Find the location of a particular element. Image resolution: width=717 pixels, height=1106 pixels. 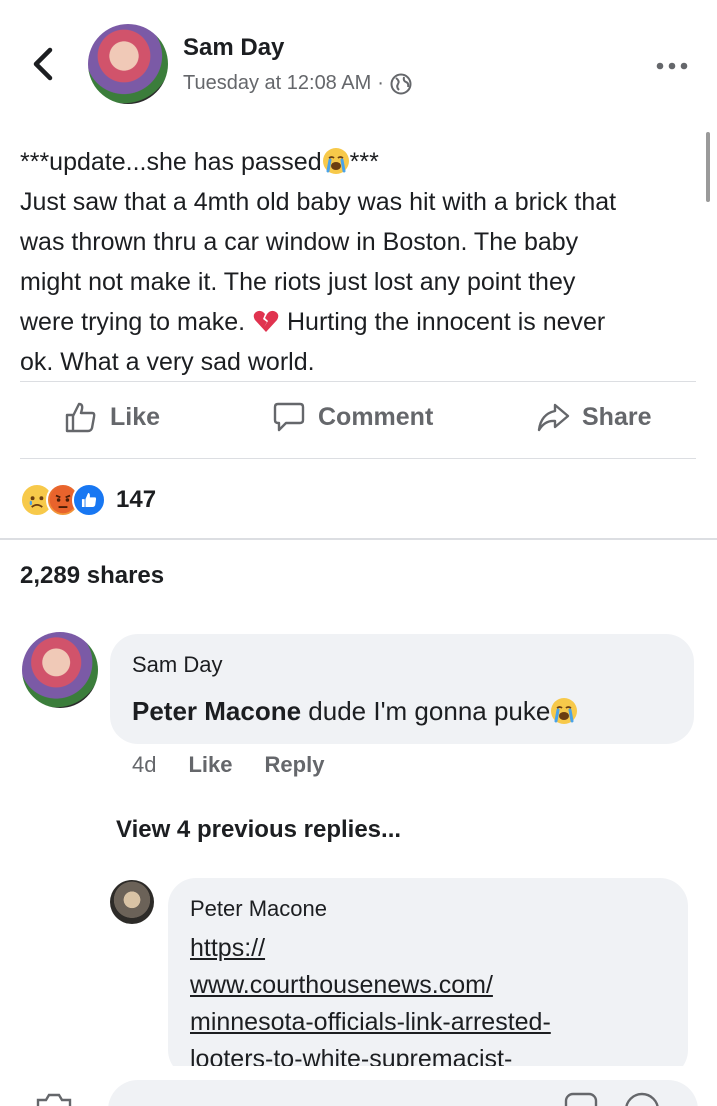

author-avatar is located at coordinates (128, 64).